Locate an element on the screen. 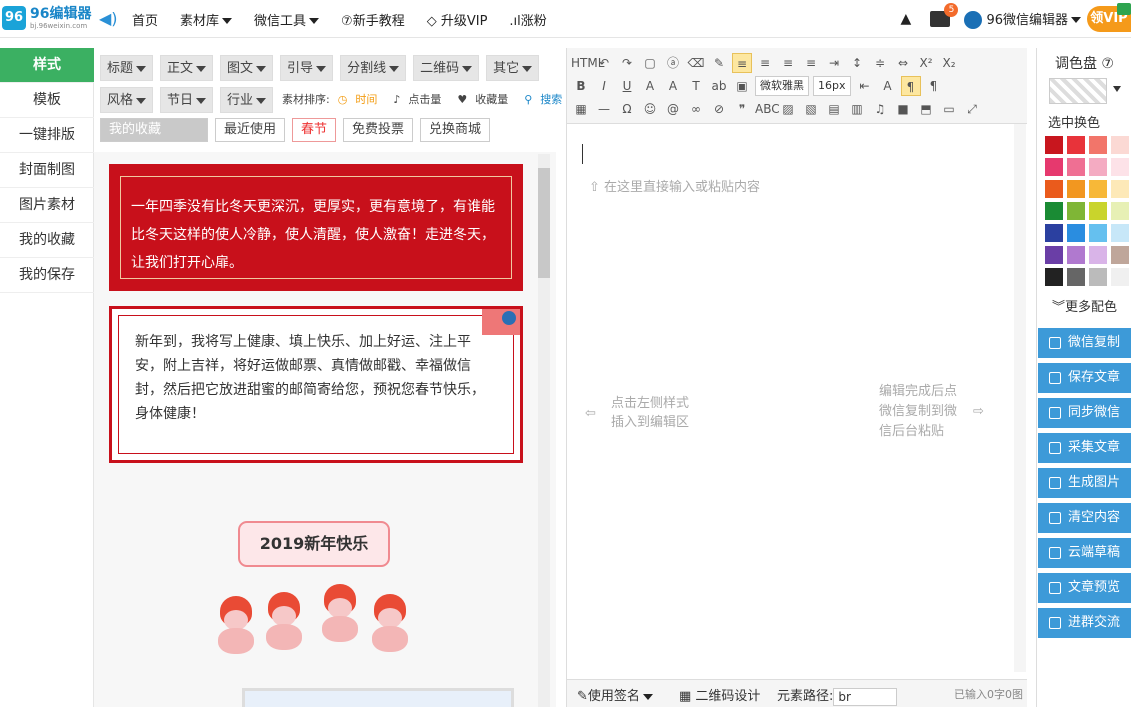  eraser-icon: ⌫ is located at coordinates (696, 63).